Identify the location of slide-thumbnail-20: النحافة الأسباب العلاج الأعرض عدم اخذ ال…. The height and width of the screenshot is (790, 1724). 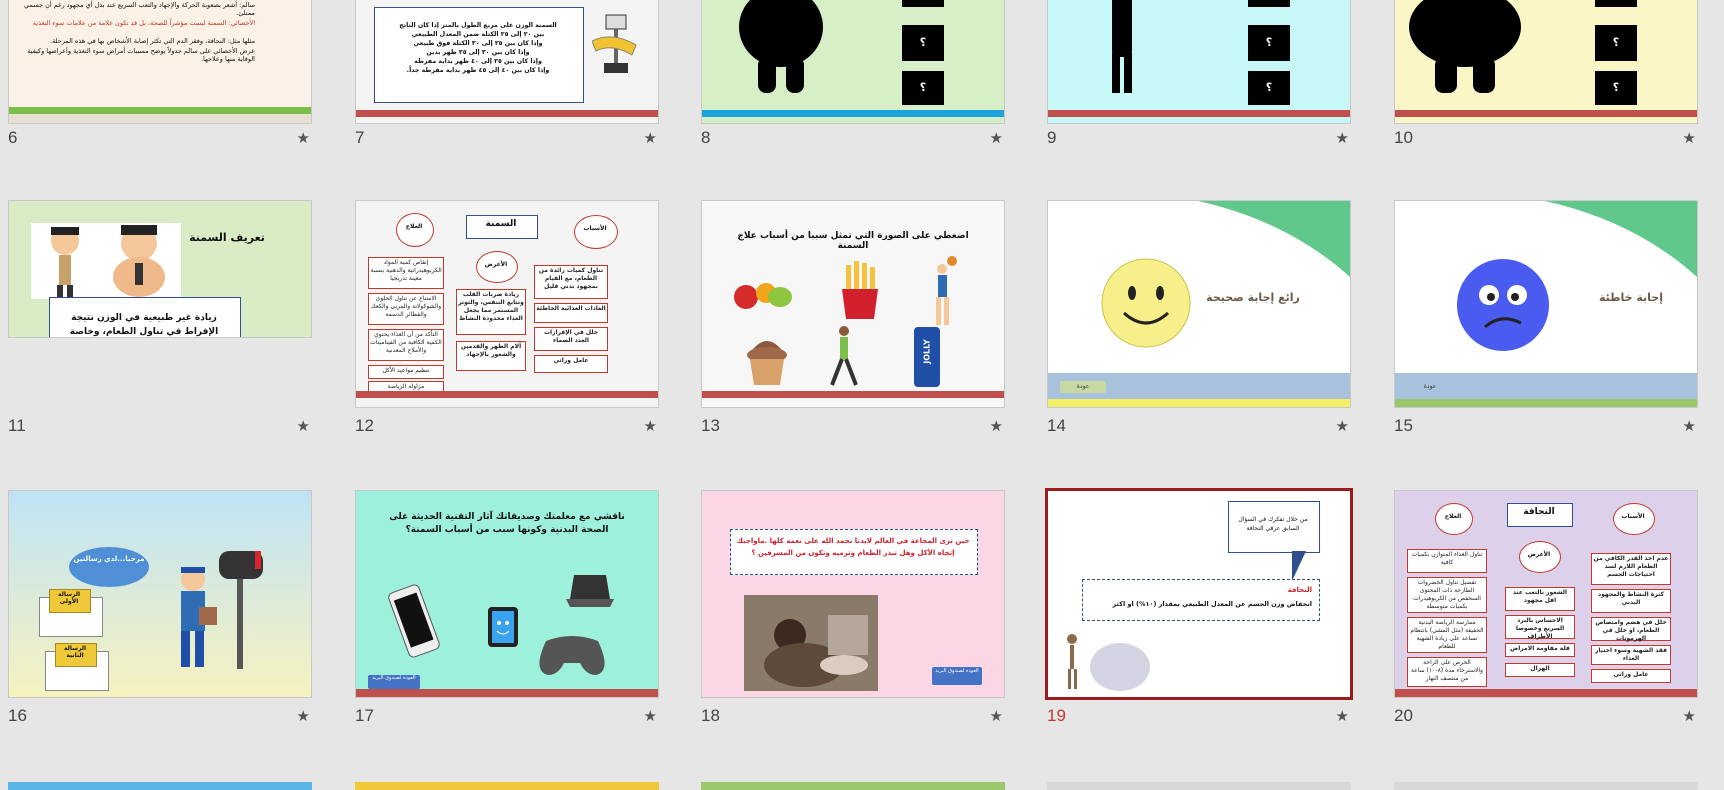
(1546, 607).